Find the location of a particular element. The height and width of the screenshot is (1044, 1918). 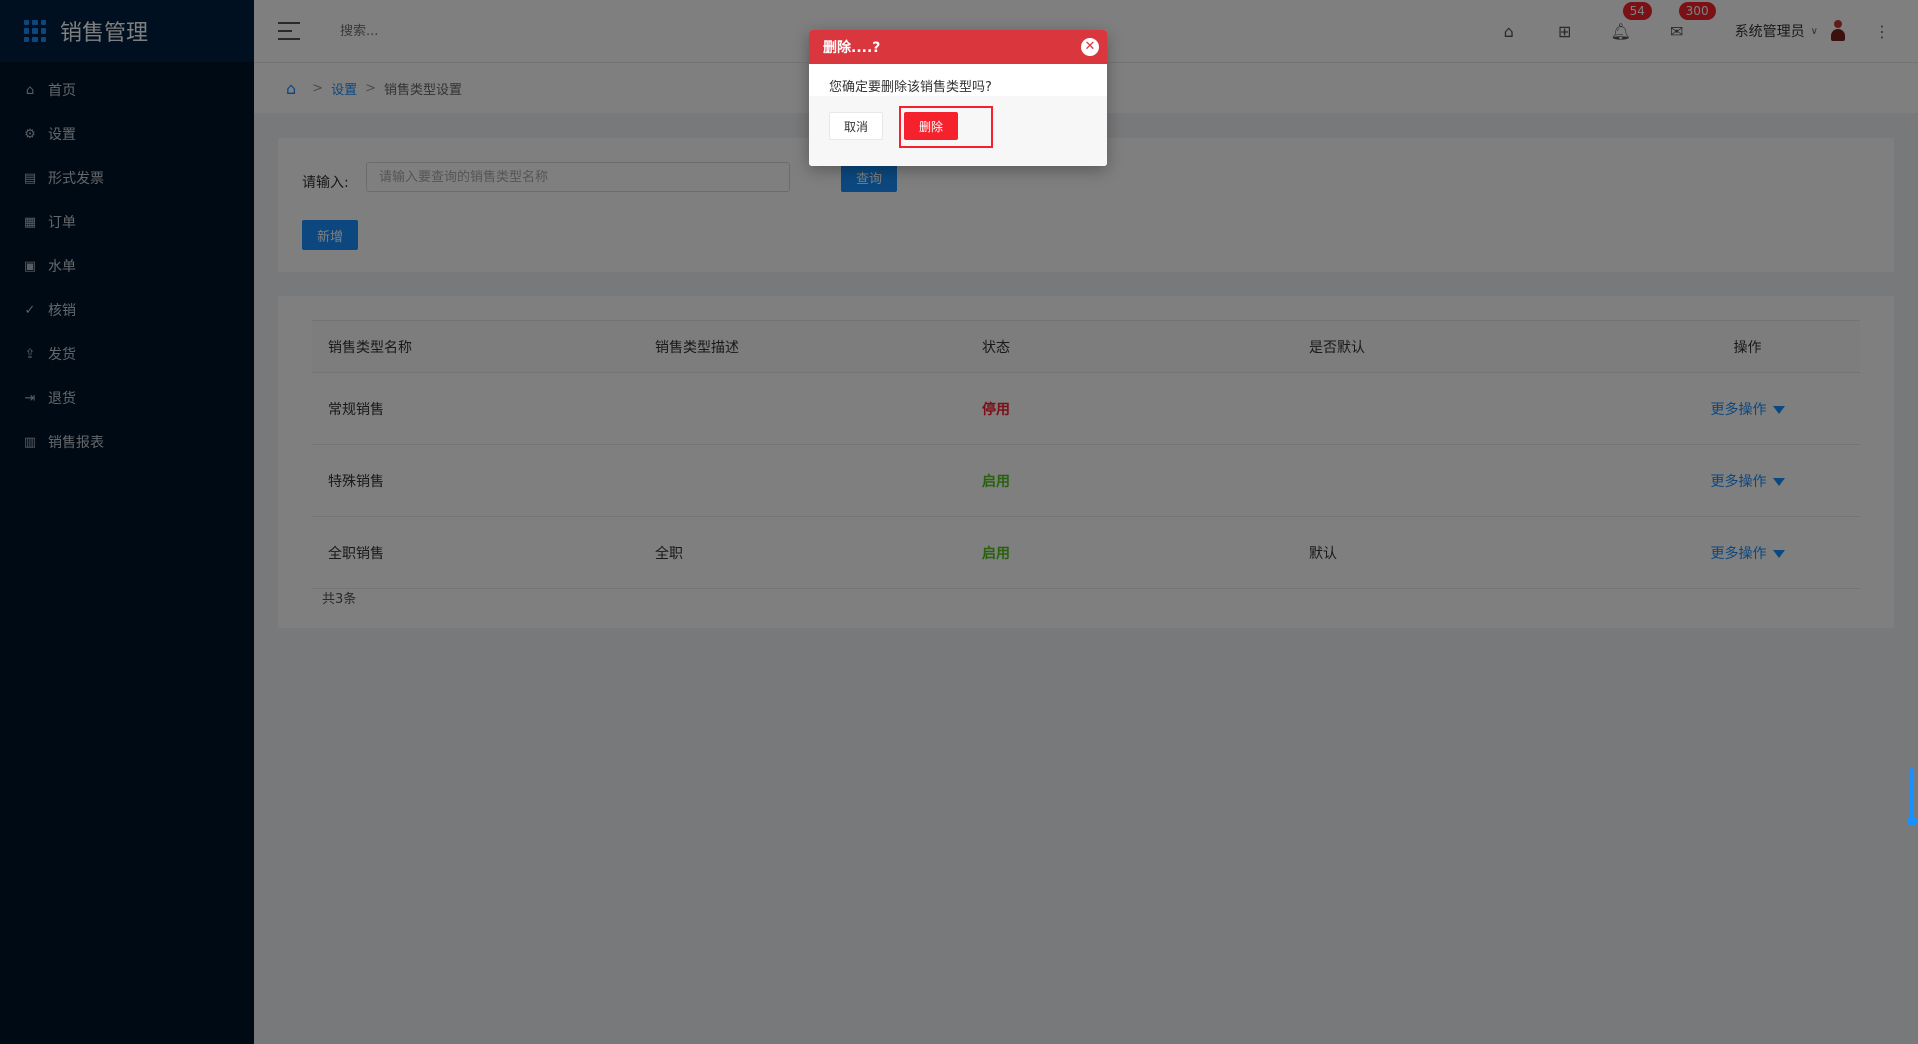

scroll-indicator is located at coordinates (1912, 797).